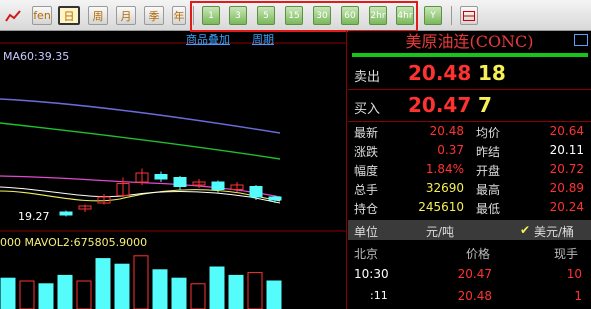 The width and height of the screenshot is (591, 309). What do you see at coordinates (566, 131) in the screenshot?
I see `stat-value: 20.64` at bounding box center [566, 131].